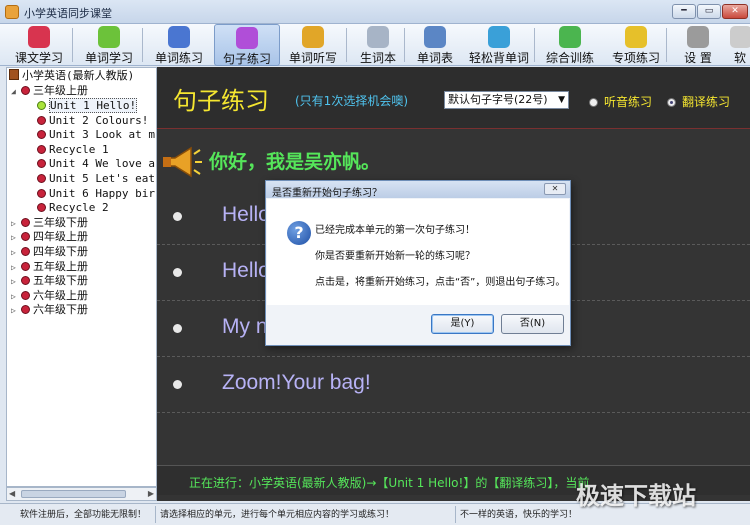  I want to click on maximize-button: ▭, so click(709, 11).